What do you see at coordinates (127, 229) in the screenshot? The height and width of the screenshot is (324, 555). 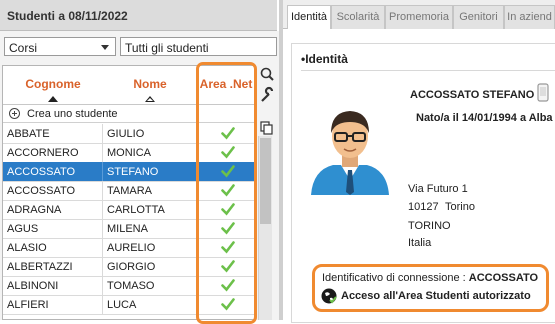 I see `cell-name: MILENA` at bounding box center [127, 229].